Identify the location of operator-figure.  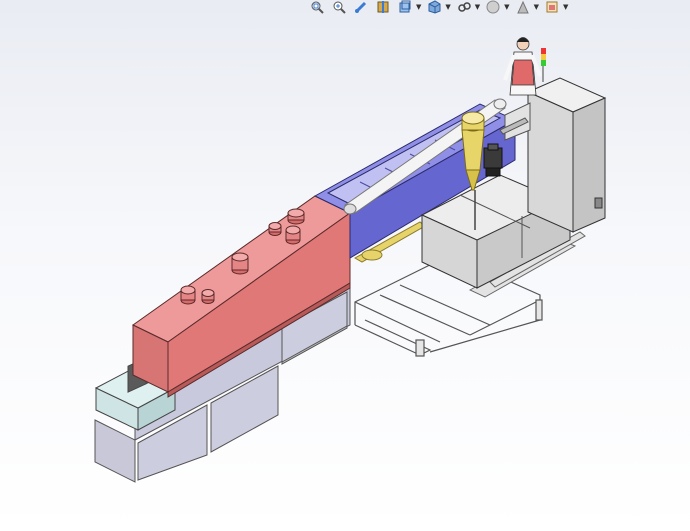
(522, 66).